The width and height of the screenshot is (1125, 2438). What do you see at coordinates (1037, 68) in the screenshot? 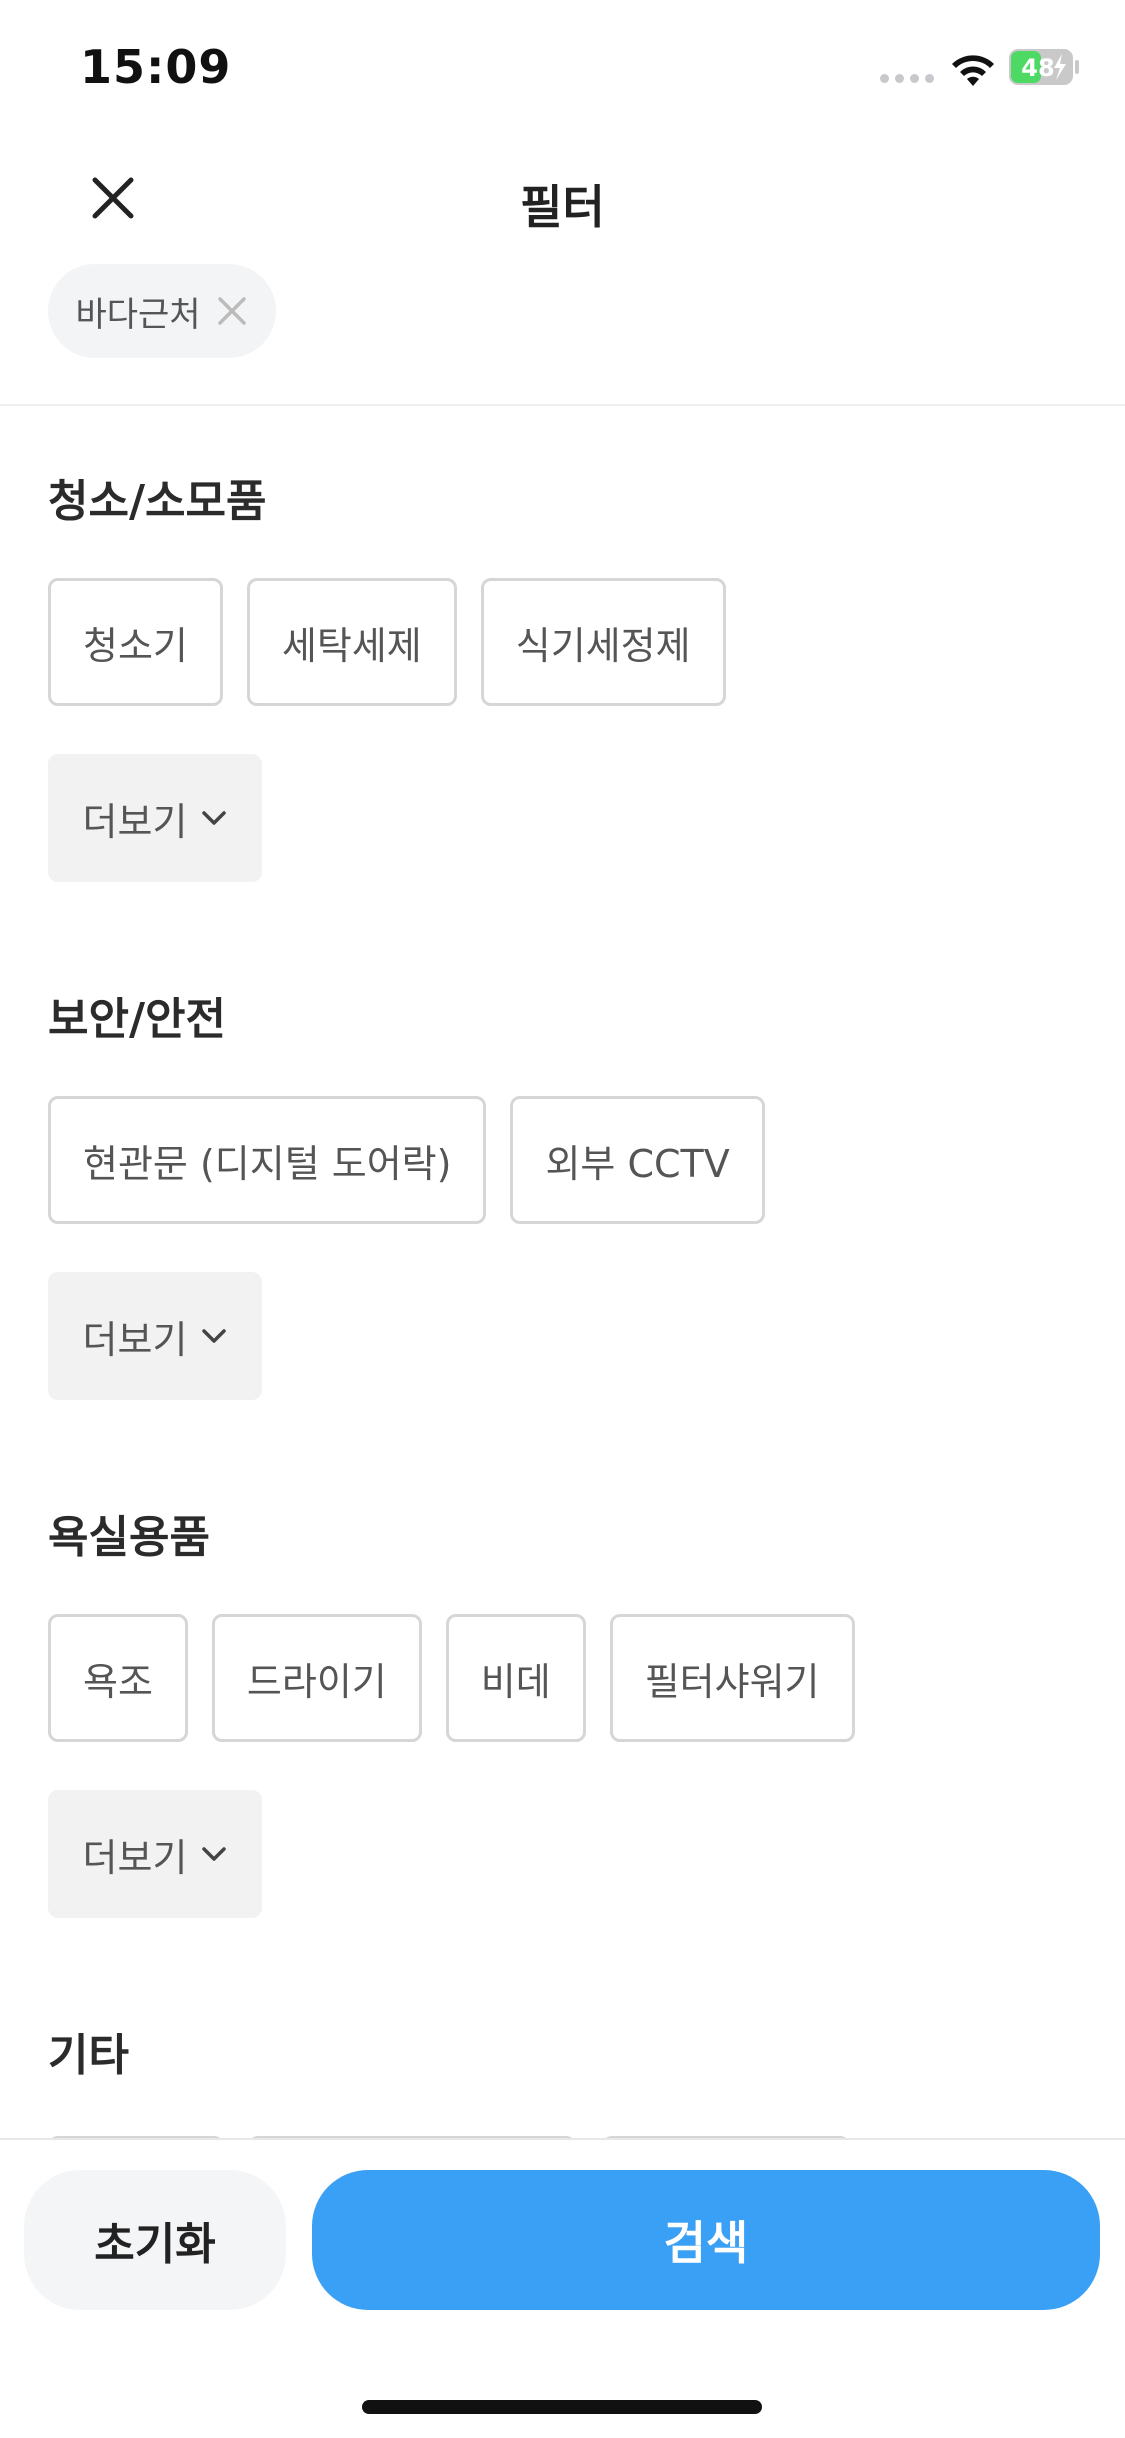
I see `battery-level: 48` at bounding box center [1037, 68].